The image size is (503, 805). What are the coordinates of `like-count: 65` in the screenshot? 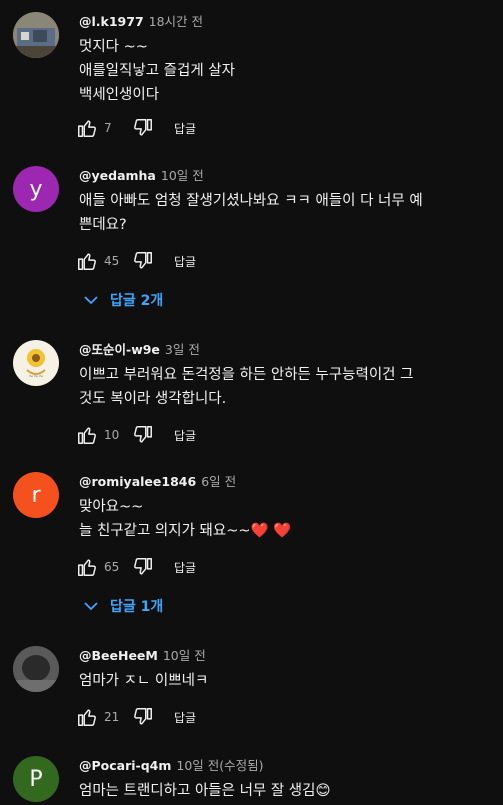 It's located at (112, 567).